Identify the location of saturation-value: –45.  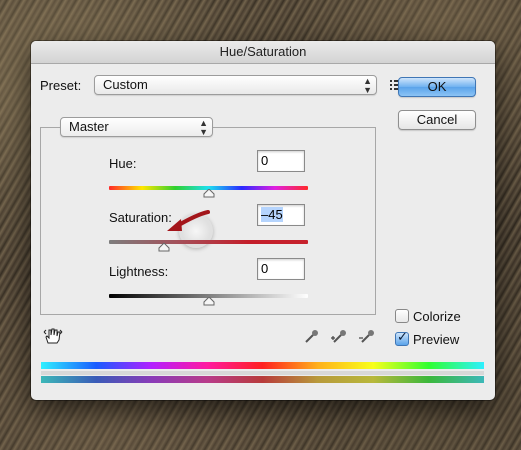
(272, 214).